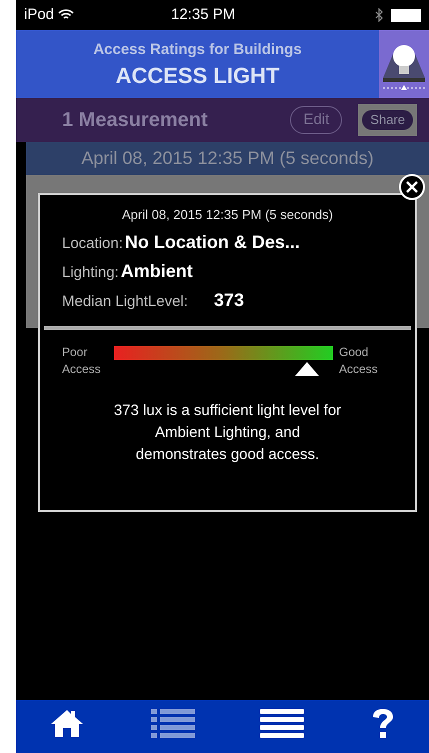 This screenshot has width=429, height=753. Describe the element at coordinates (404, 64) in the screenshot. I see `lightbulb-logo-icon` at that location.